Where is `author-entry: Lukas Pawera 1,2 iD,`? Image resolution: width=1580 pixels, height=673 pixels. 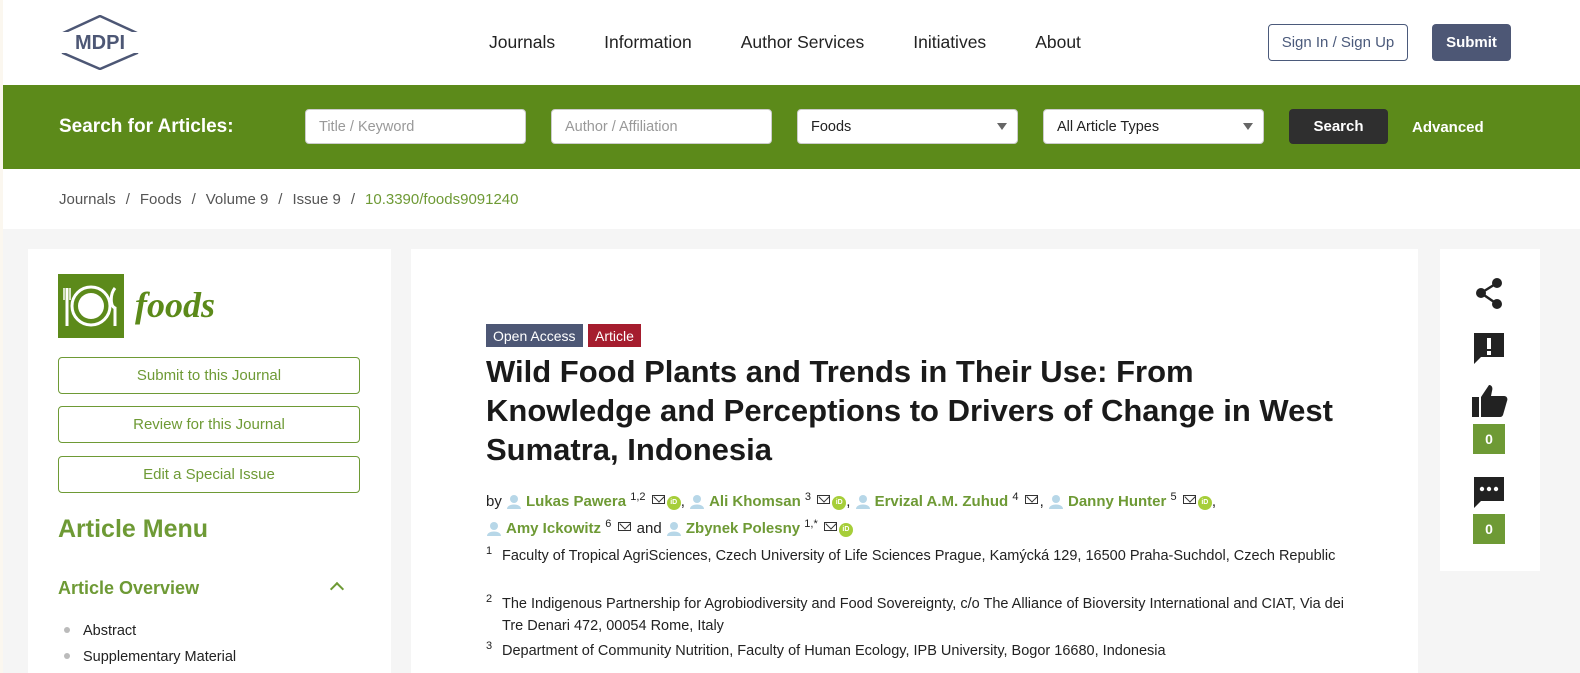
author-entry: Lukas Pawera 1,2 iD, is located at coordinates (597, 500).